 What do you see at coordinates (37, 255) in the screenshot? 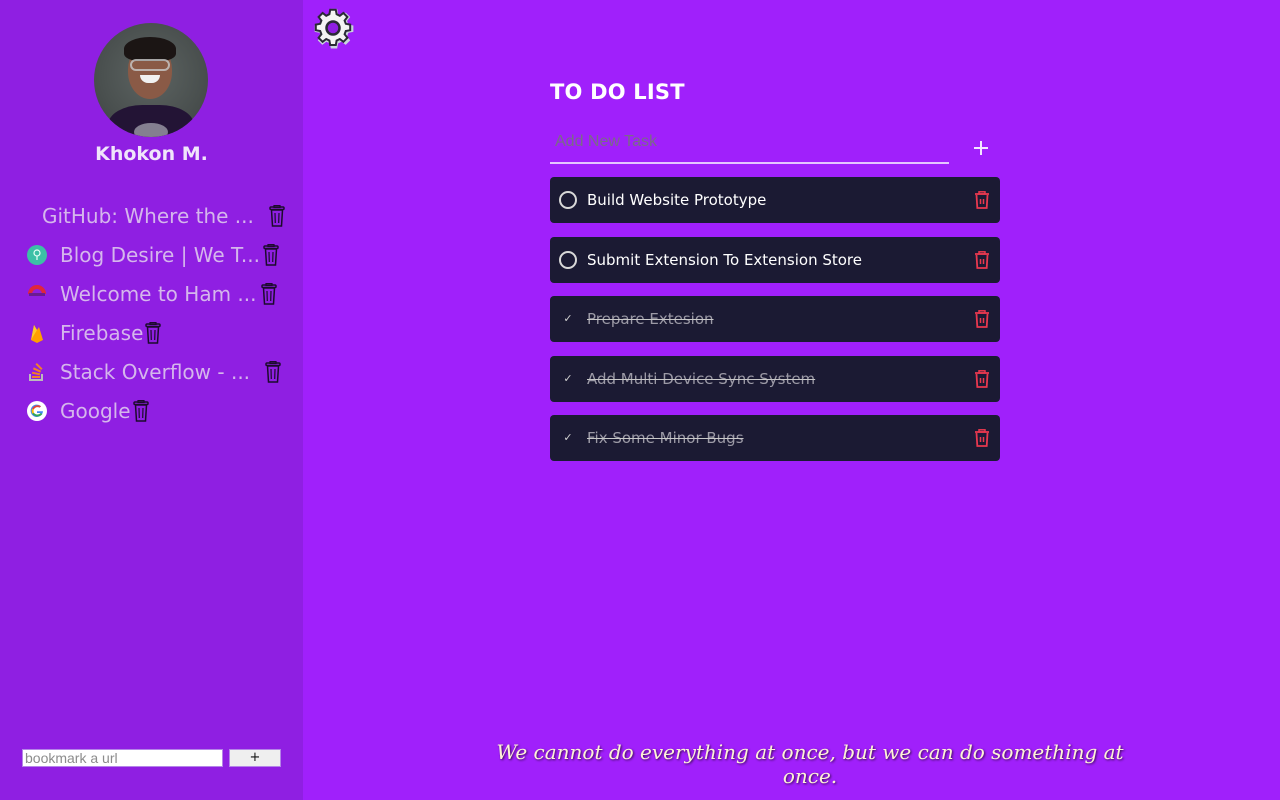
I see `blog-desire-favicon-icon` at bounding box center [37, 255].